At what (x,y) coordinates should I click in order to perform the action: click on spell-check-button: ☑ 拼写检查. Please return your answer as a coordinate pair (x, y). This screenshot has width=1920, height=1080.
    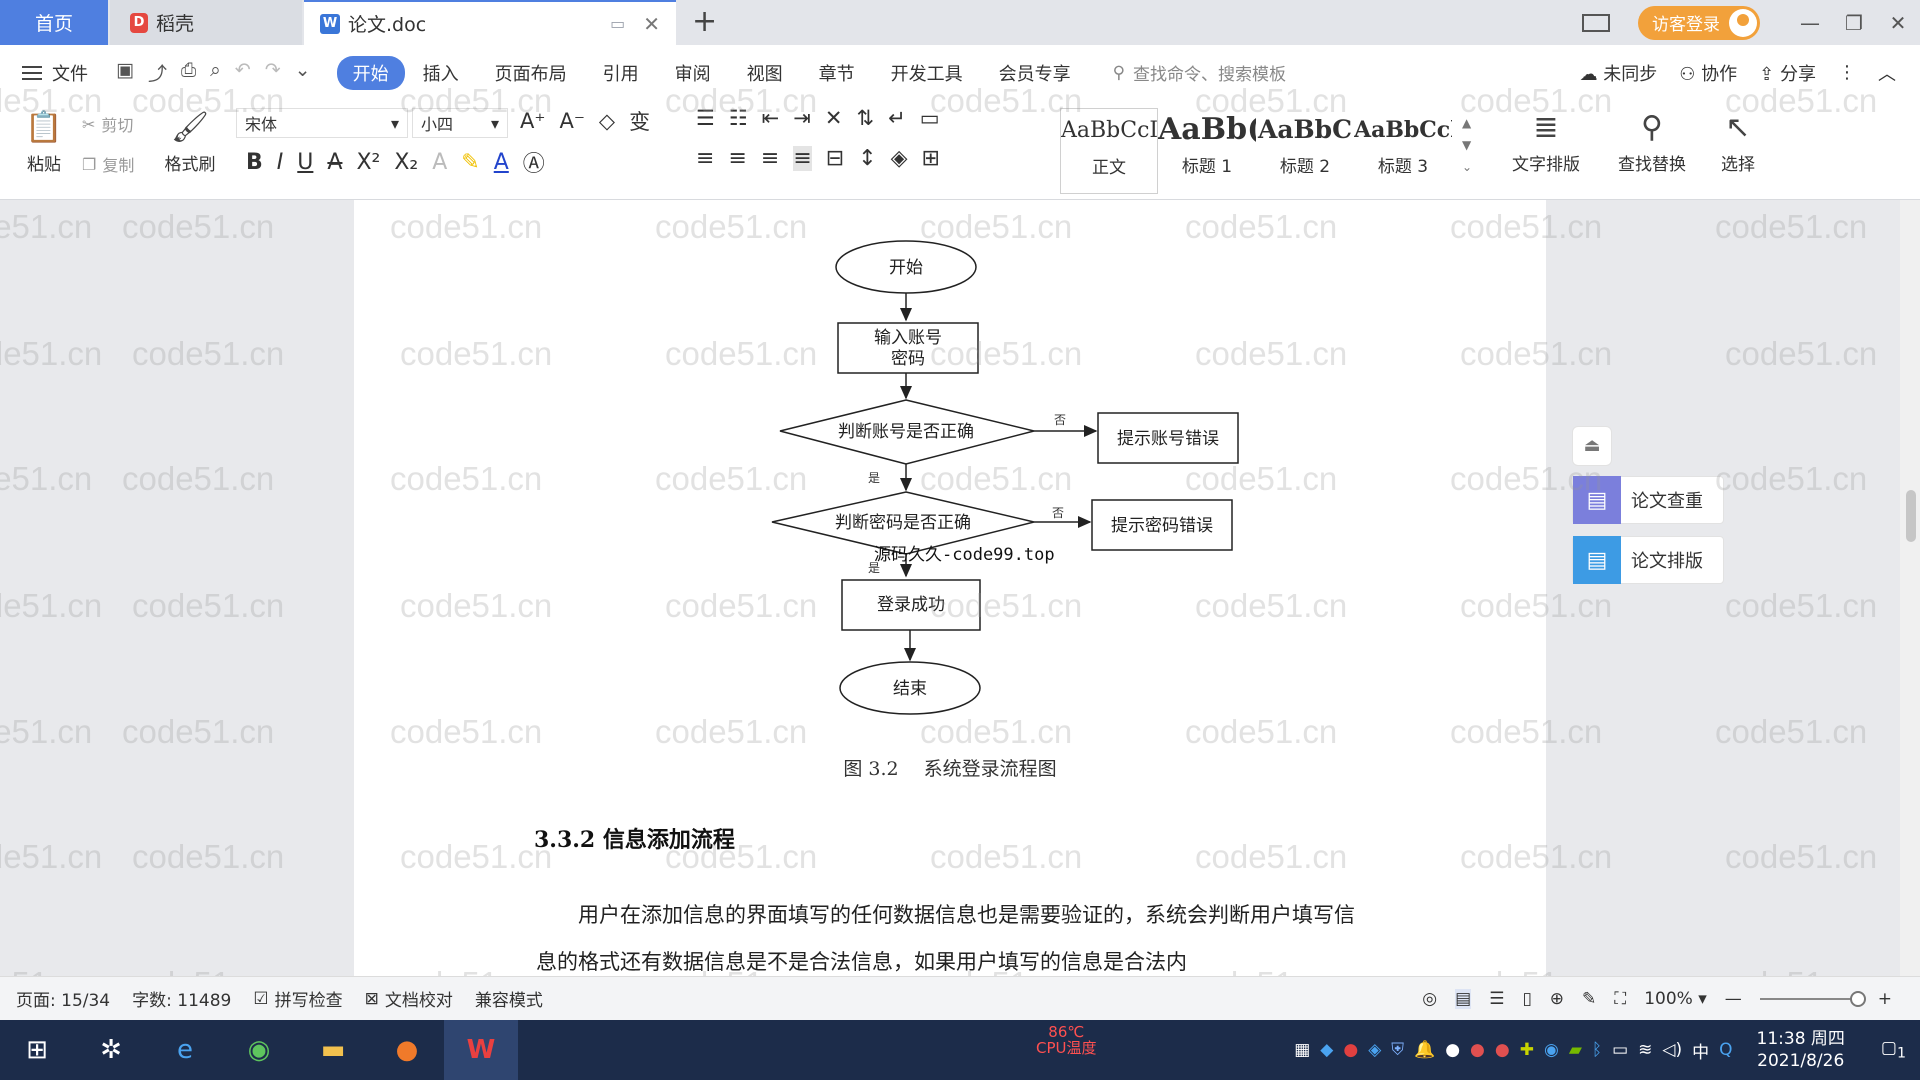
    Looking at the image, I should click on (297, 999).